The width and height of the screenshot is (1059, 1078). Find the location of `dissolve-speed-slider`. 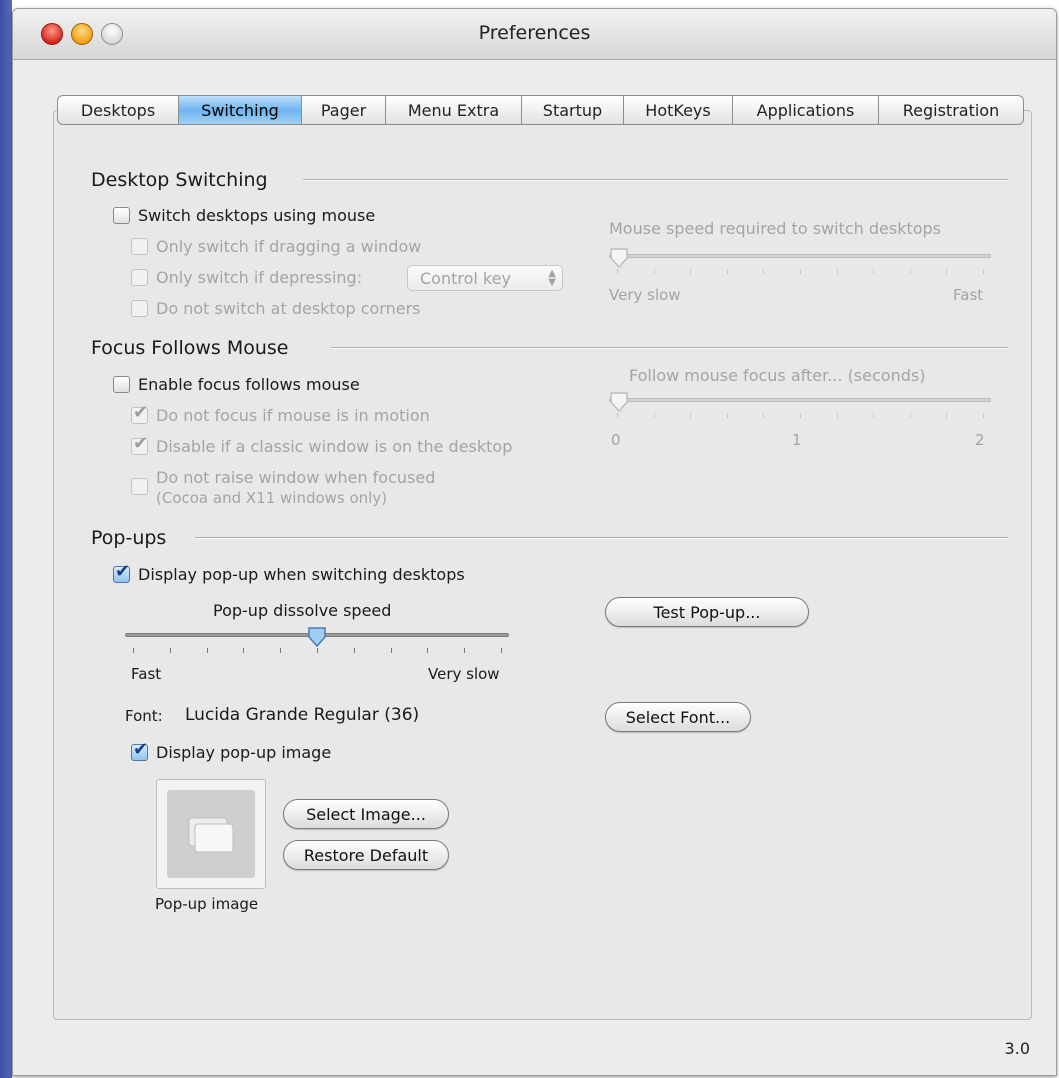

dissolve-speed-slider is located at coordinates (317, 641).